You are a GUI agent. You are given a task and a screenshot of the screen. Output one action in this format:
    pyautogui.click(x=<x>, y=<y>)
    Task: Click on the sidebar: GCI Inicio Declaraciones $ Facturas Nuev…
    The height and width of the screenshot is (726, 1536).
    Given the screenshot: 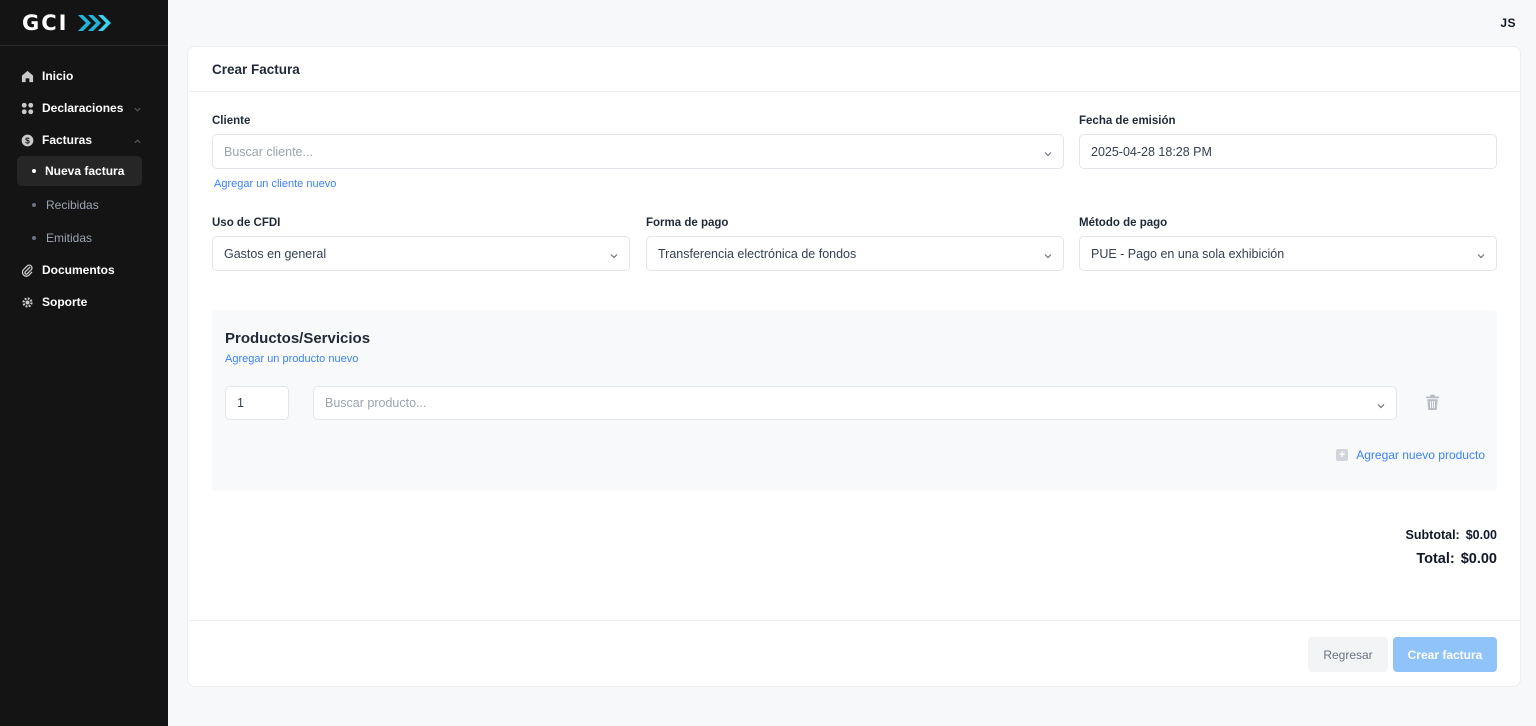 What is the action you would take?
    pyautogui.click(x=84, y=363)
    